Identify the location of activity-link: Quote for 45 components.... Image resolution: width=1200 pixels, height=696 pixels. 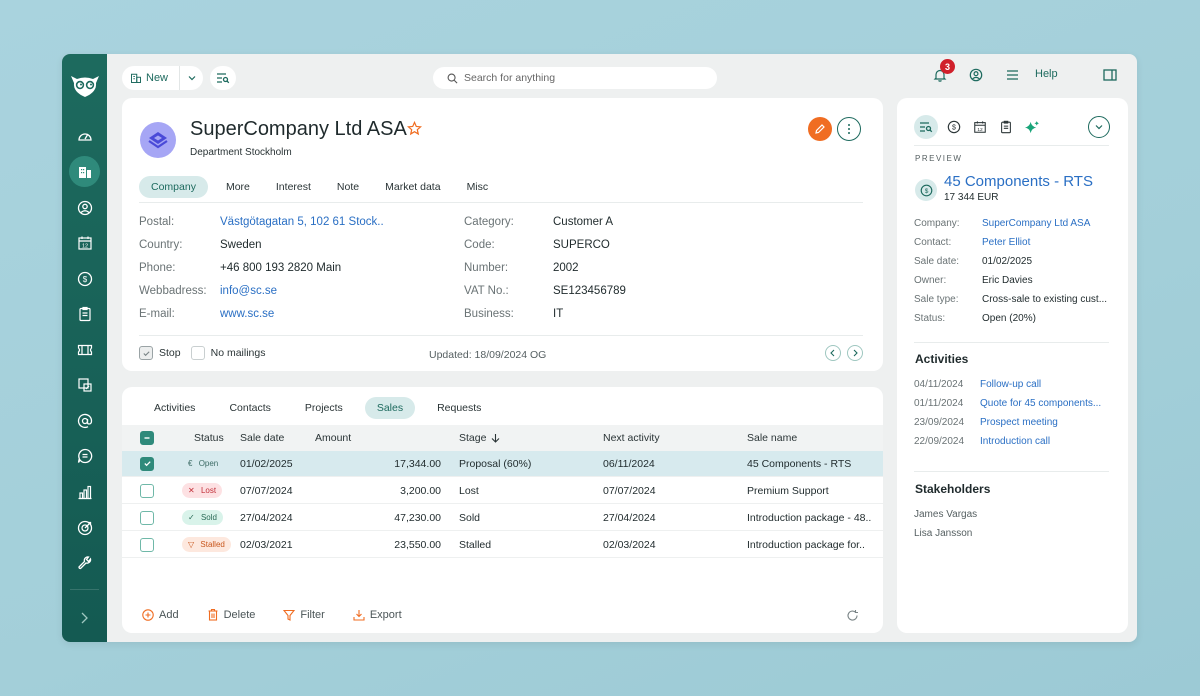
(1040, 407).